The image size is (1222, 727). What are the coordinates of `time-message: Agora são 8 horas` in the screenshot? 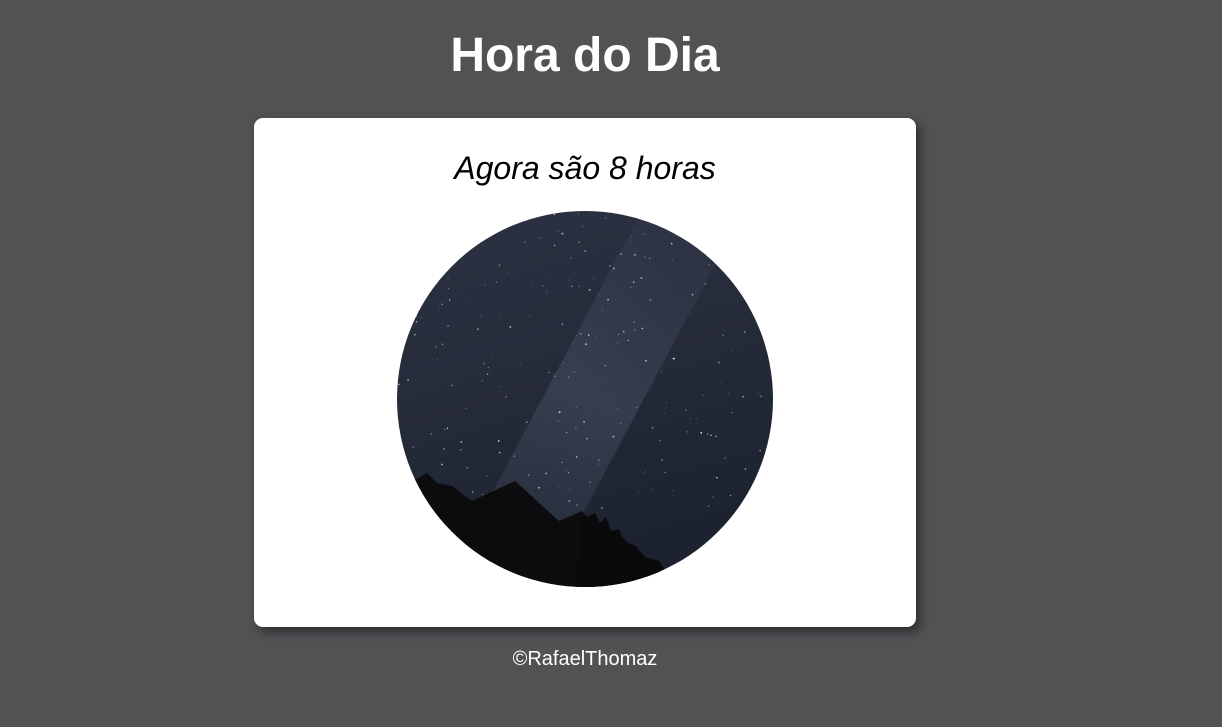 It's located at (585, 168).